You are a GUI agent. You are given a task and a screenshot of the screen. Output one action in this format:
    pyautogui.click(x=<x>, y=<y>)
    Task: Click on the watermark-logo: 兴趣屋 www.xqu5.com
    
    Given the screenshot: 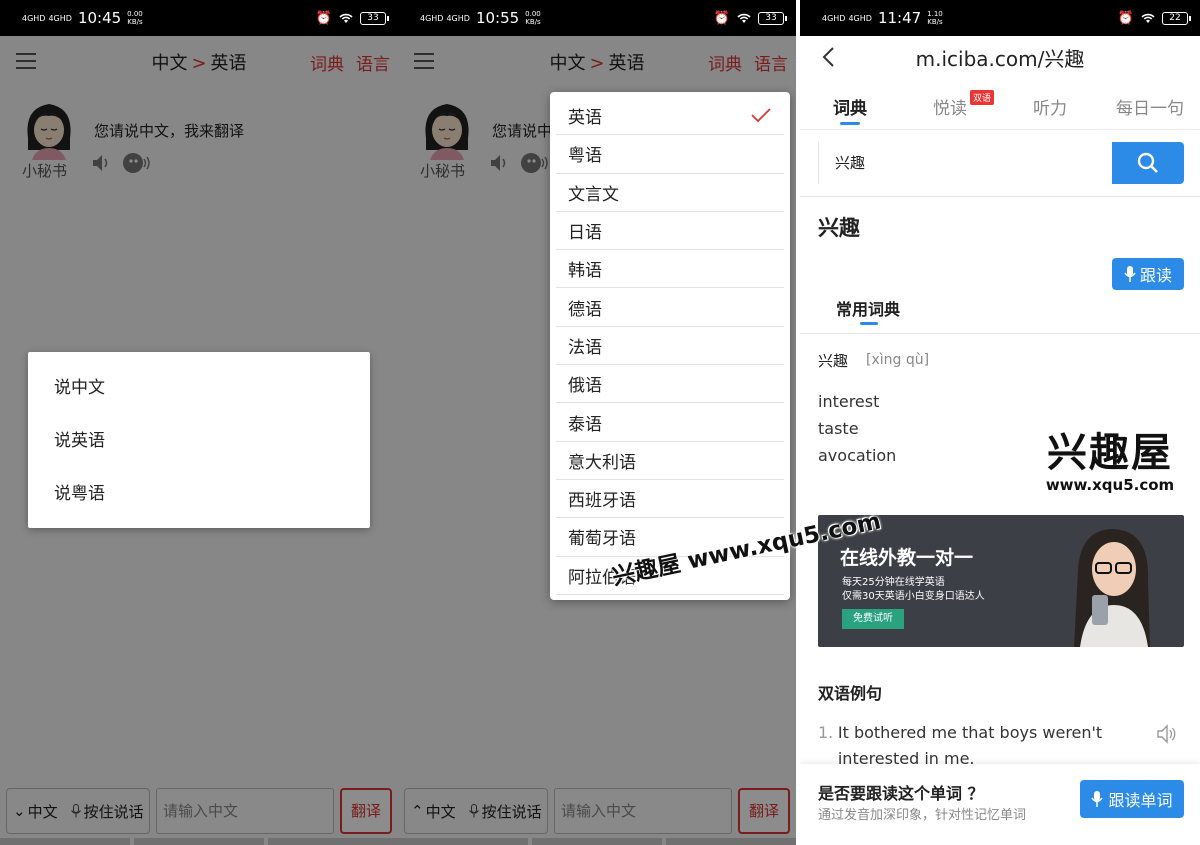 What is the action you would take?
    pyautogui.click(x=1110, y=462)
    